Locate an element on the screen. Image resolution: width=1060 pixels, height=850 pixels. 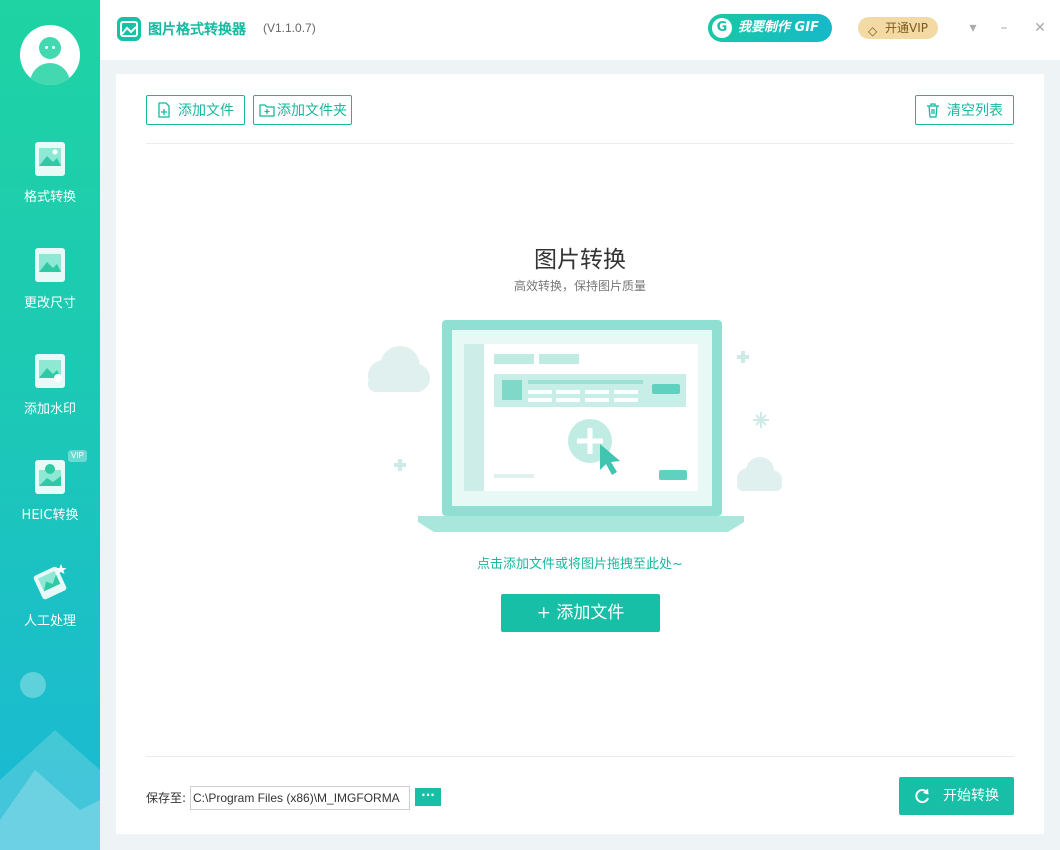
sidebar-item-manual: 人工处理 is located at coordinates (50, 609).